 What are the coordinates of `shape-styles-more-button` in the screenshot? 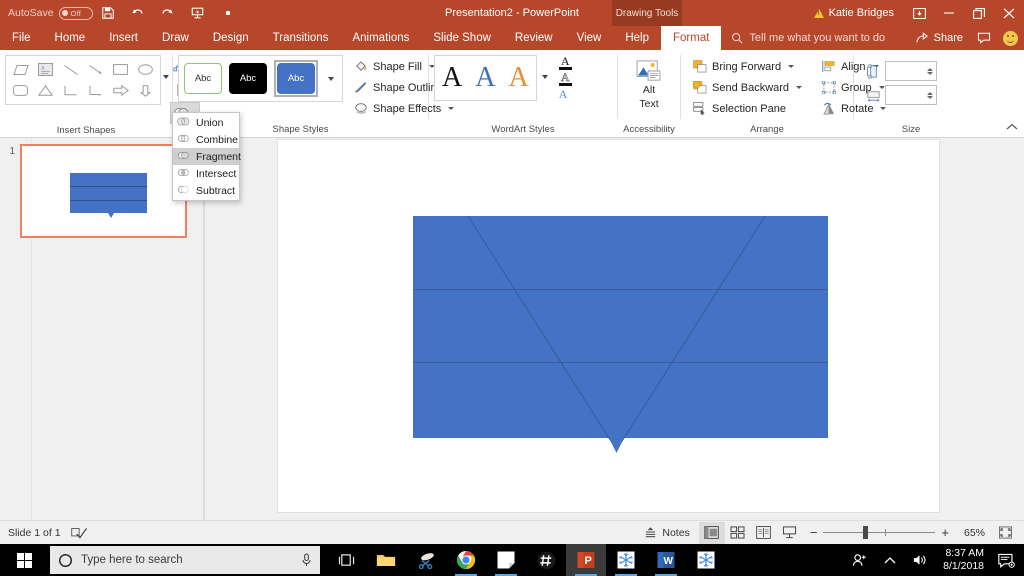 It's located at (331, 79).